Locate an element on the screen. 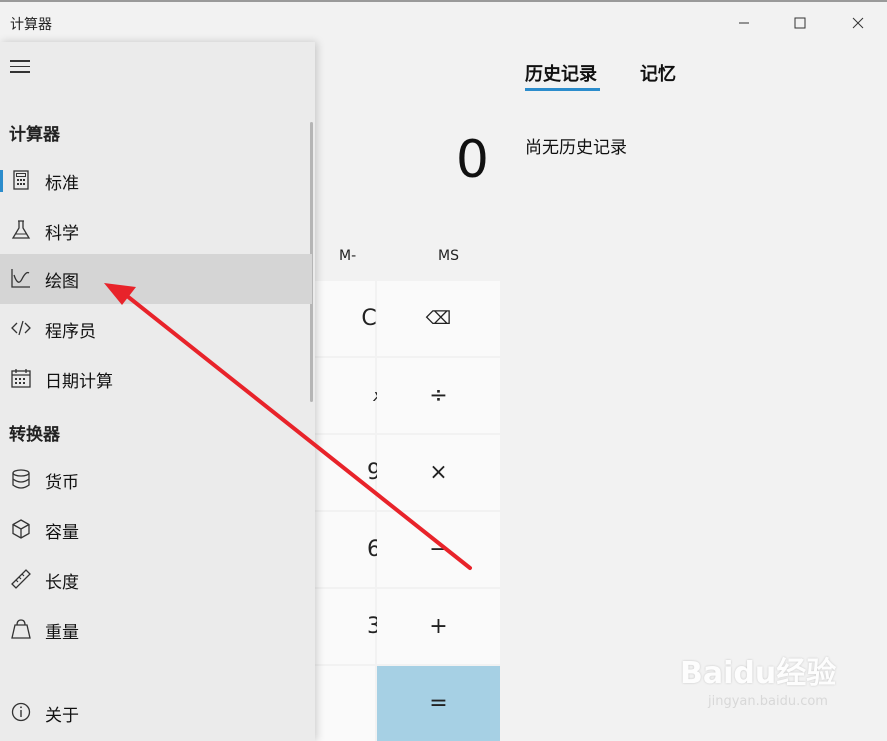 The width and height of the screenshot is (887, 741). graph-icon is located at coordinates (20, 278).